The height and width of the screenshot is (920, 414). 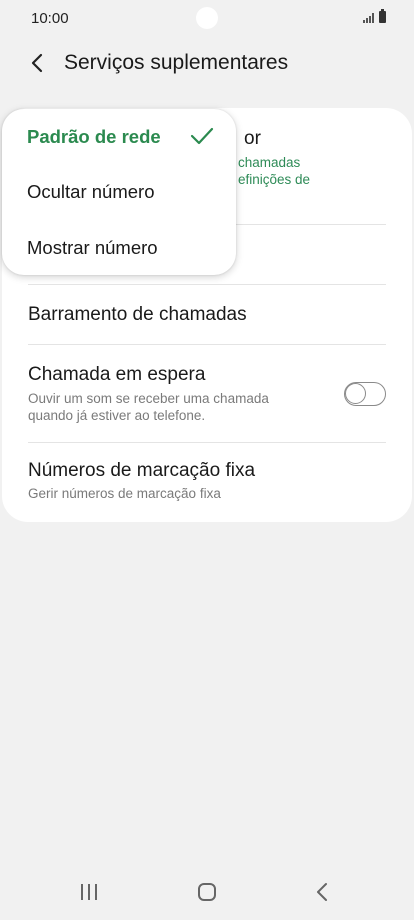 I want to click on popup-item-network-default: Padrão de rede, so click(x=121, y=137).